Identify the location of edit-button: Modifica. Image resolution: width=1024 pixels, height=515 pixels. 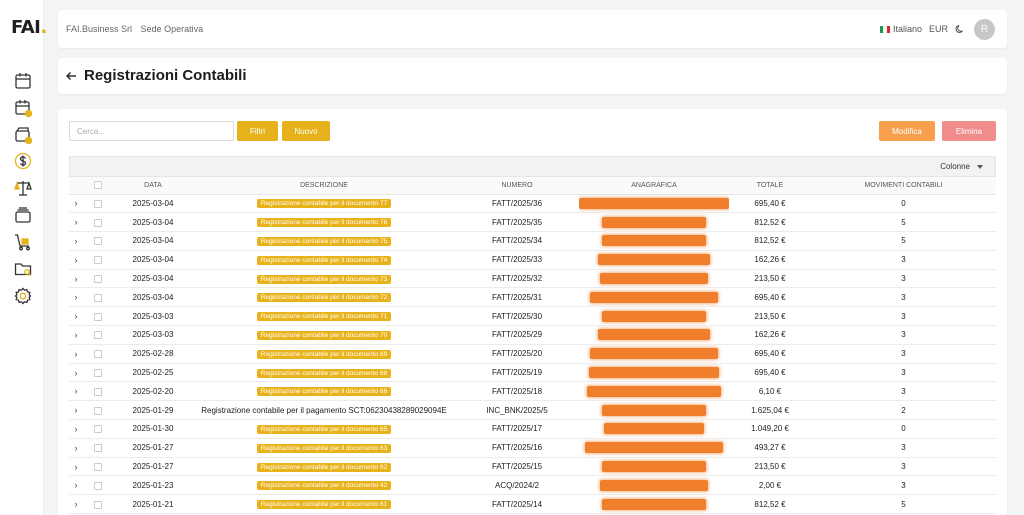
(907, 131).